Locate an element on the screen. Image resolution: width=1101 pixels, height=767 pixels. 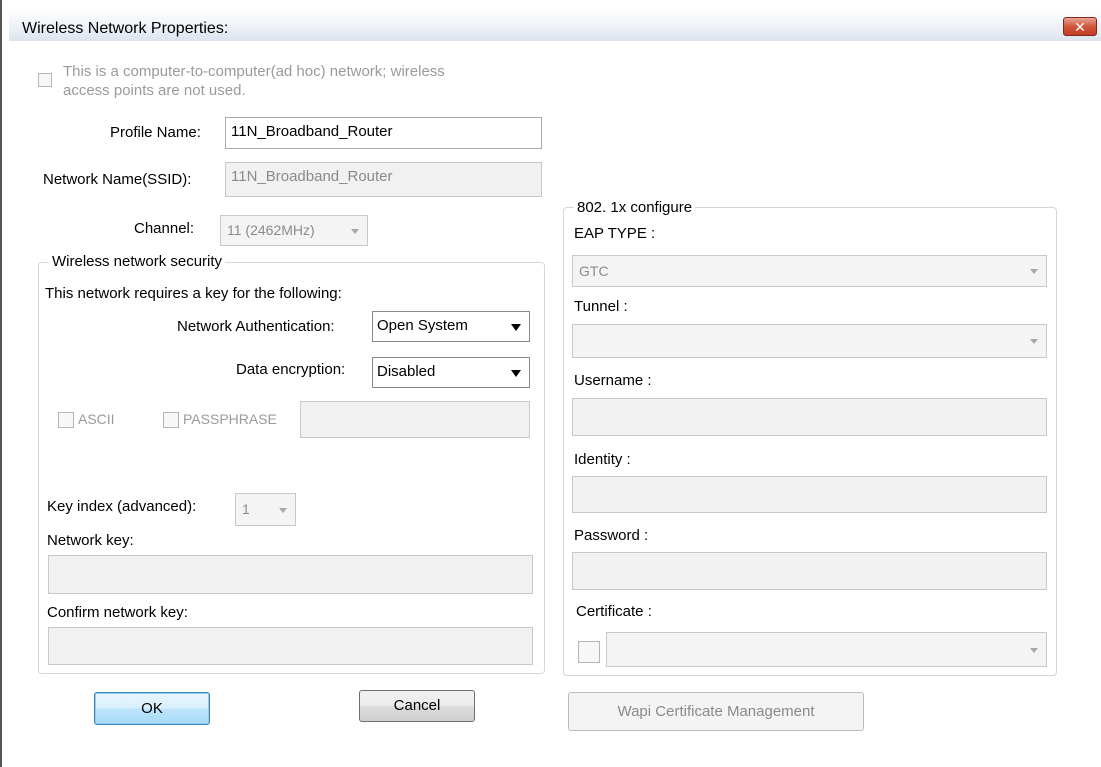
ascii-label: ASCII is located at coordinates (96, 419).